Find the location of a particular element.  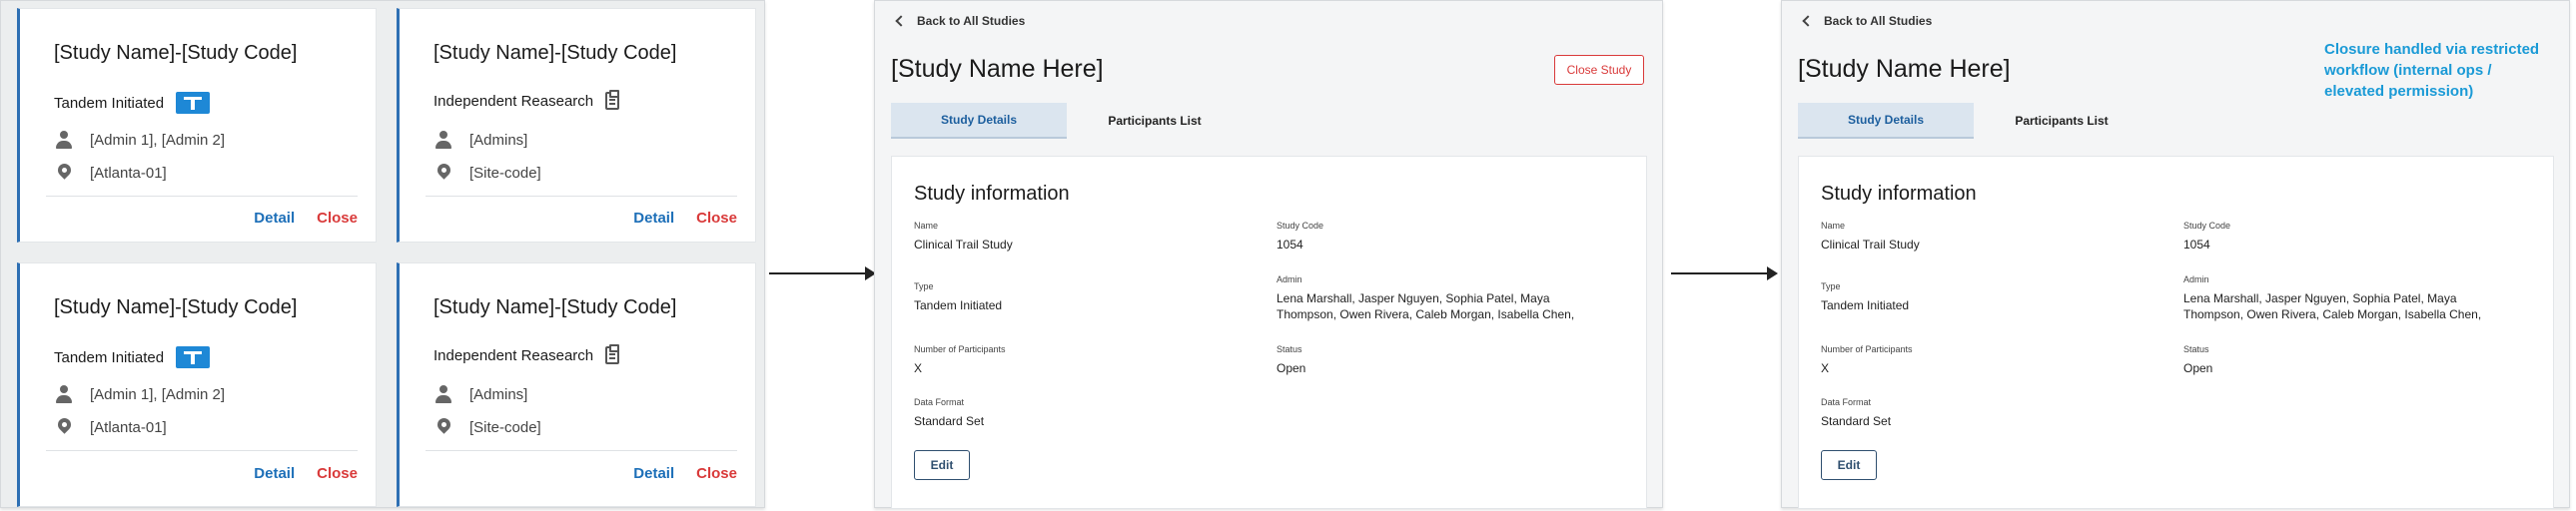

field-name: Name Clinical Trail Study is located at coordinates (1871, 237).